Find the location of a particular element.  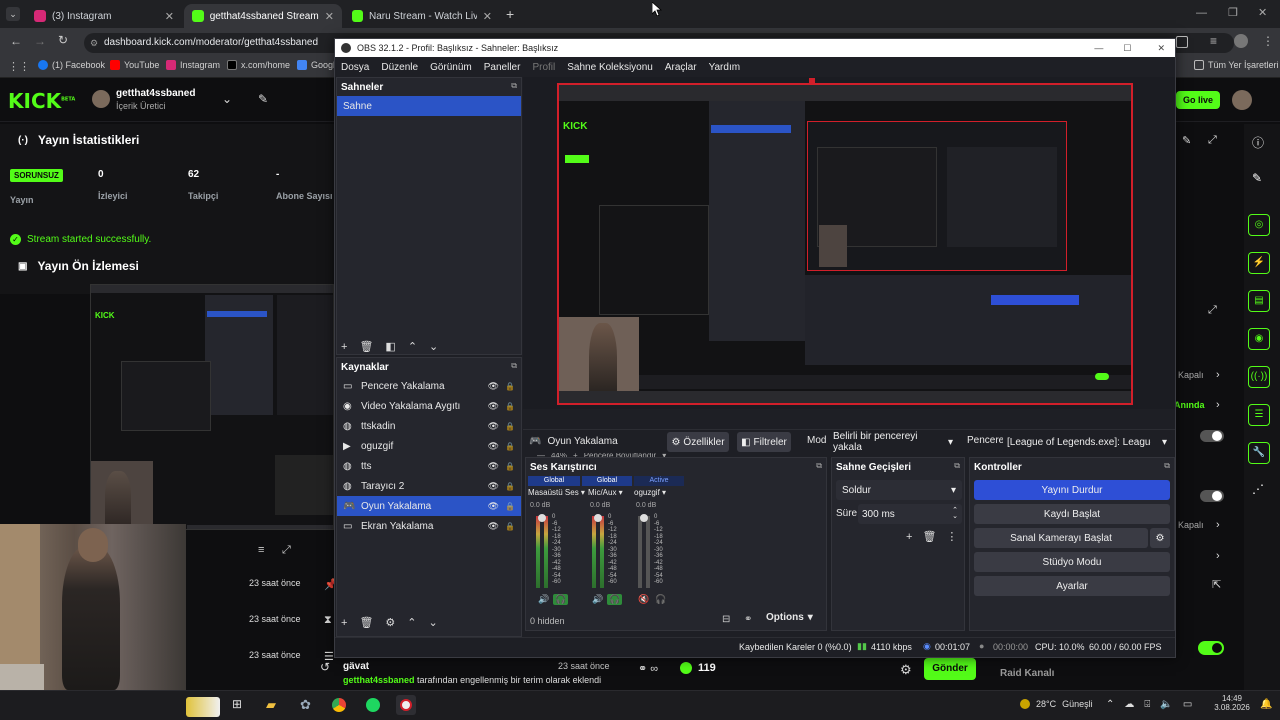

maximize-icon: ❐ is located at coordinates (1233, 12).